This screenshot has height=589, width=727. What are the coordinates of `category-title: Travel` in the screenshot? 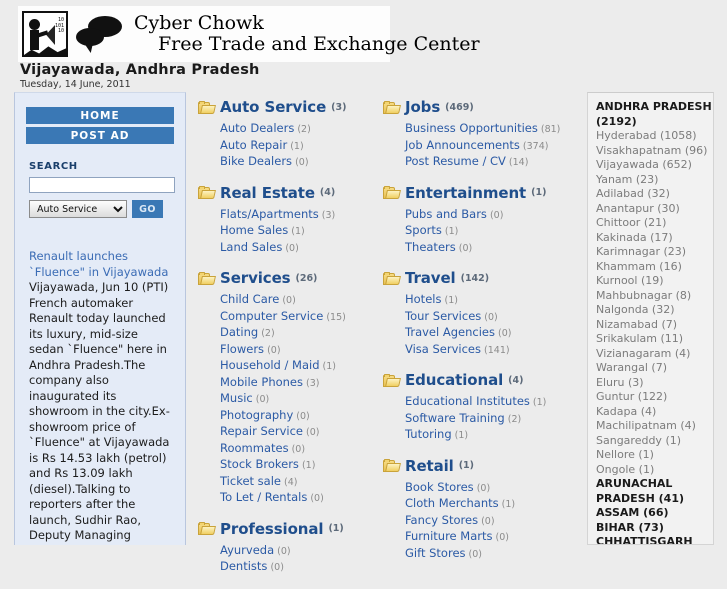 It's located at (430, 278).